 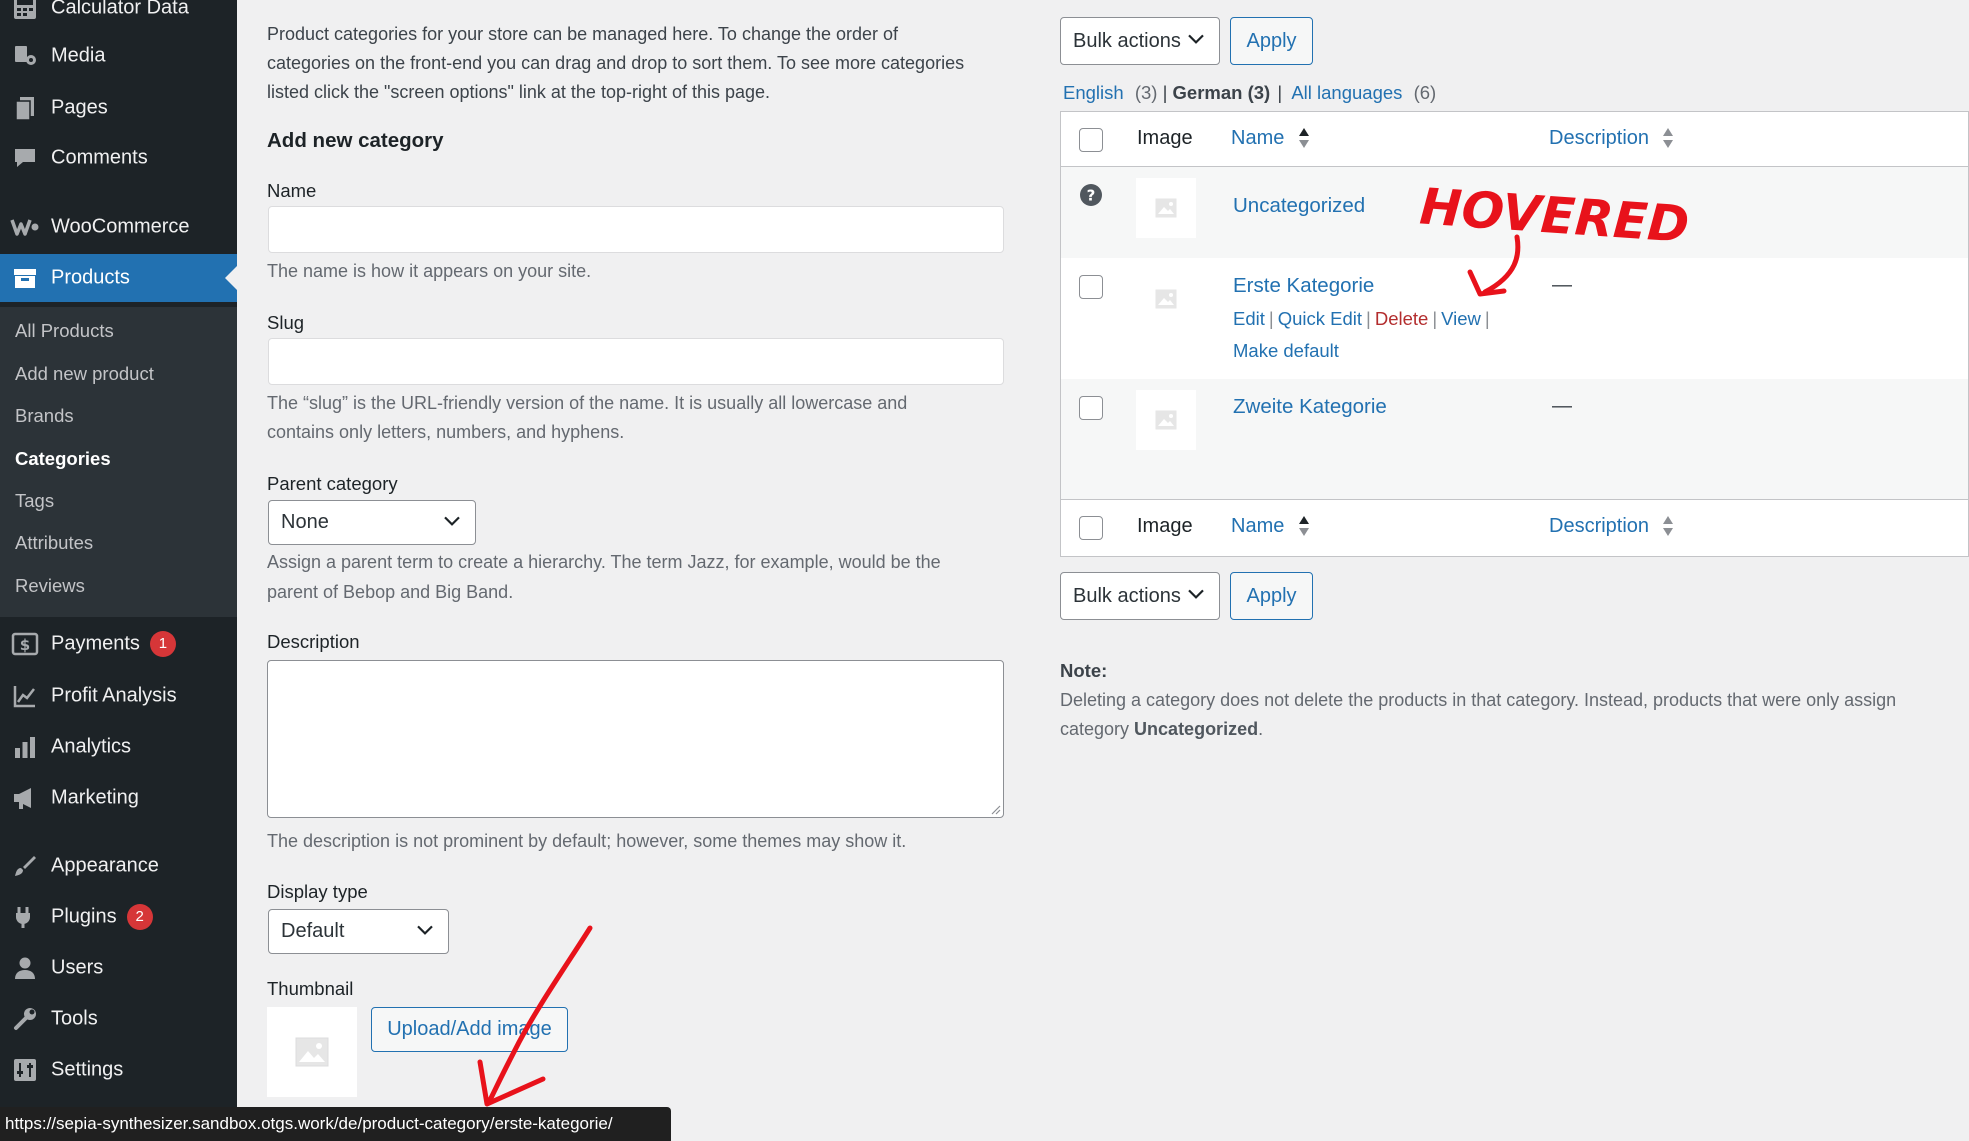 I want to click on thumbnail-preview, so click(x=312, y=1052).